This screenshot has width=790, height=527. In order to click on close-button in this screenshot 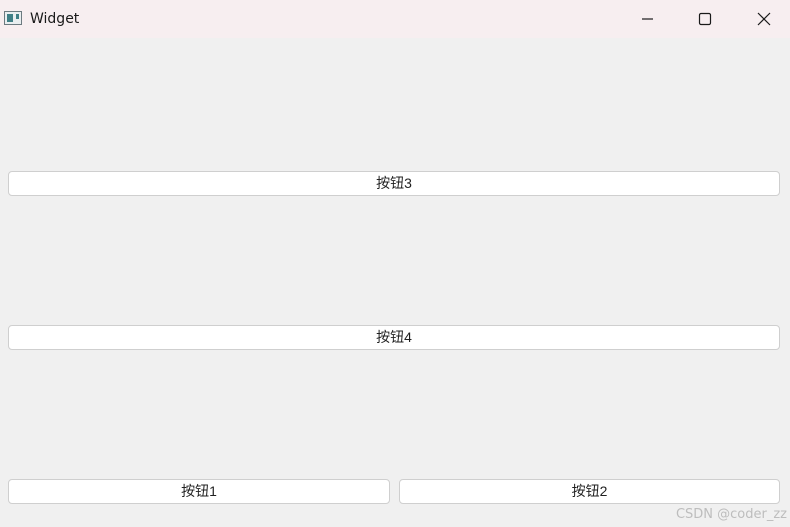, I will do `click(764, 19)`.